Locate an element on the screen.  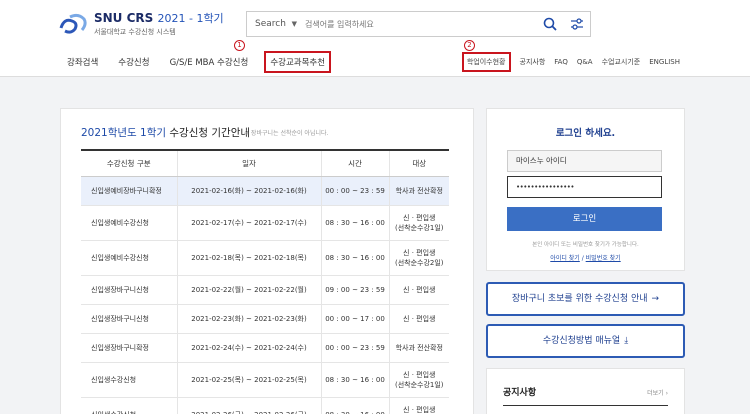
search-icon is located at coordinates (550, 24).